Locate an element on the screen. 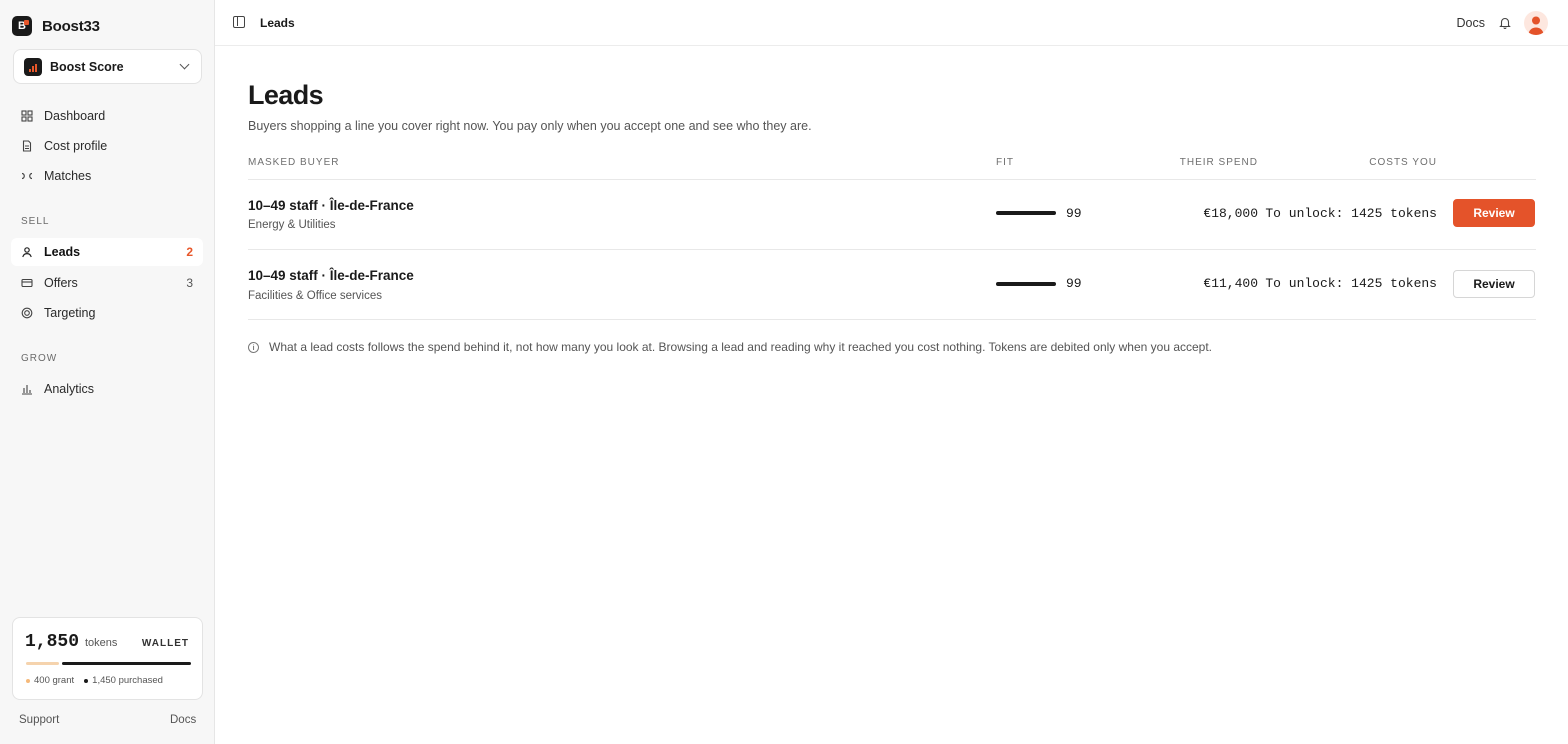 This screenshot has width=1568, height=744. workspace-switcher: Boost Score is located at coordinates (107, 66).